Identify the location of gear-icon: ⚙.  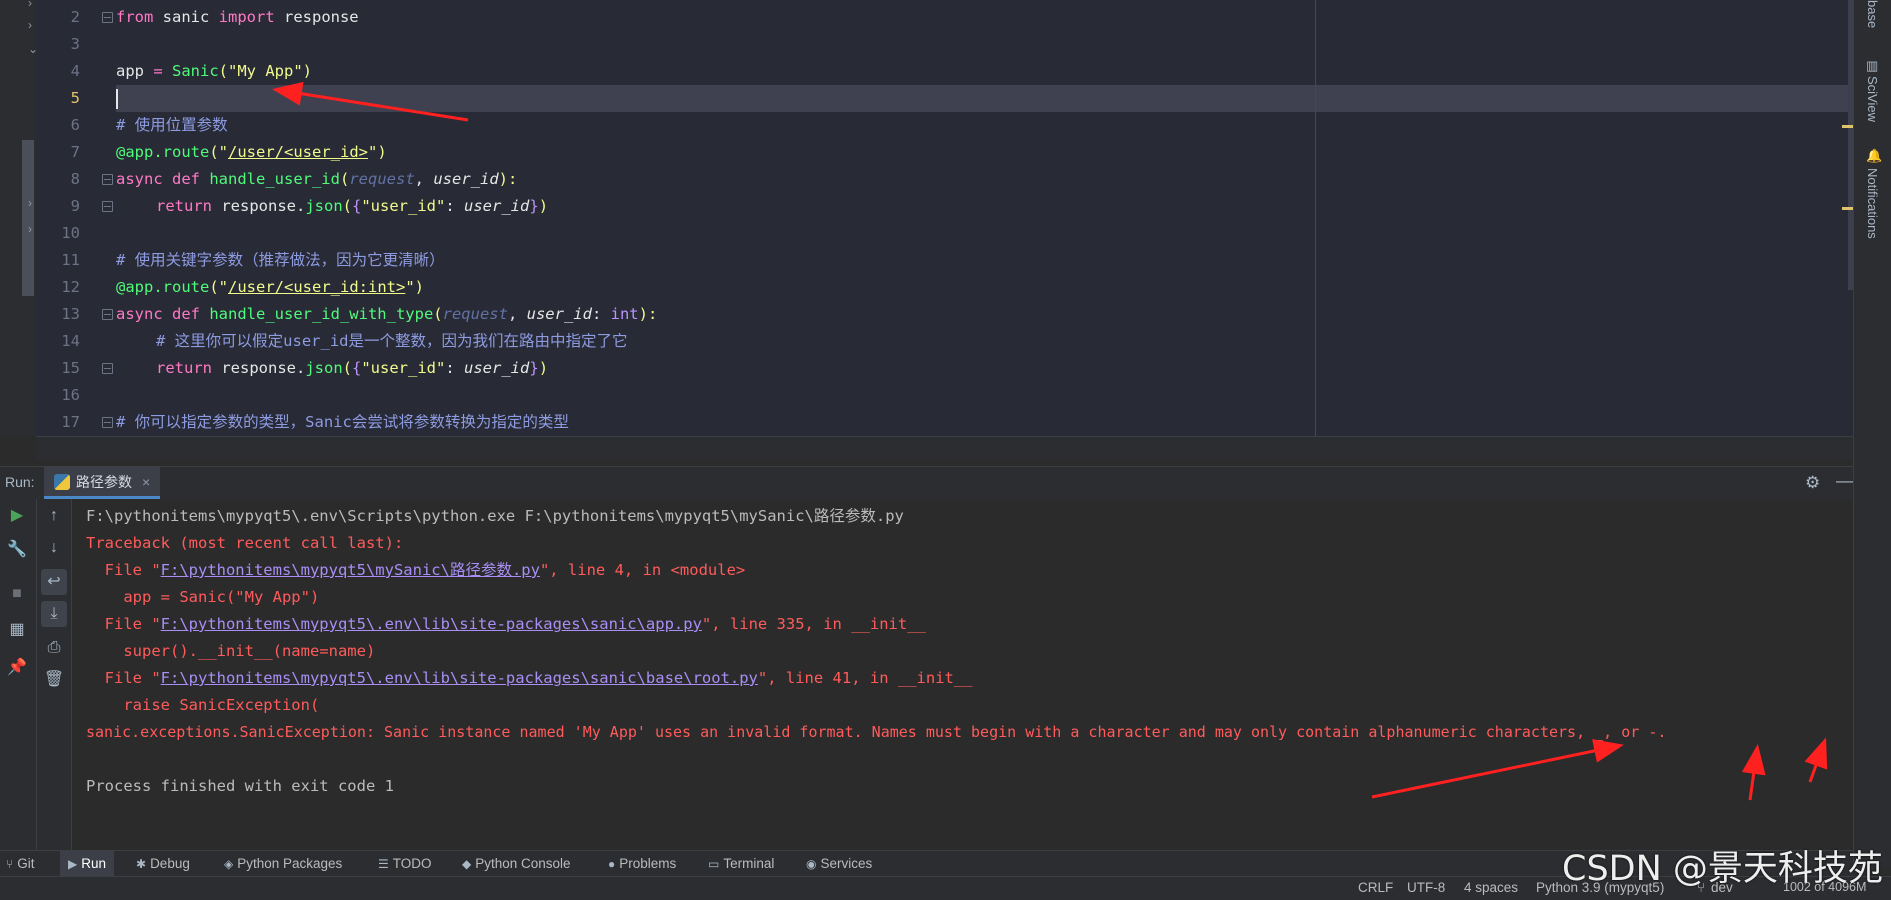
(1812, 483).